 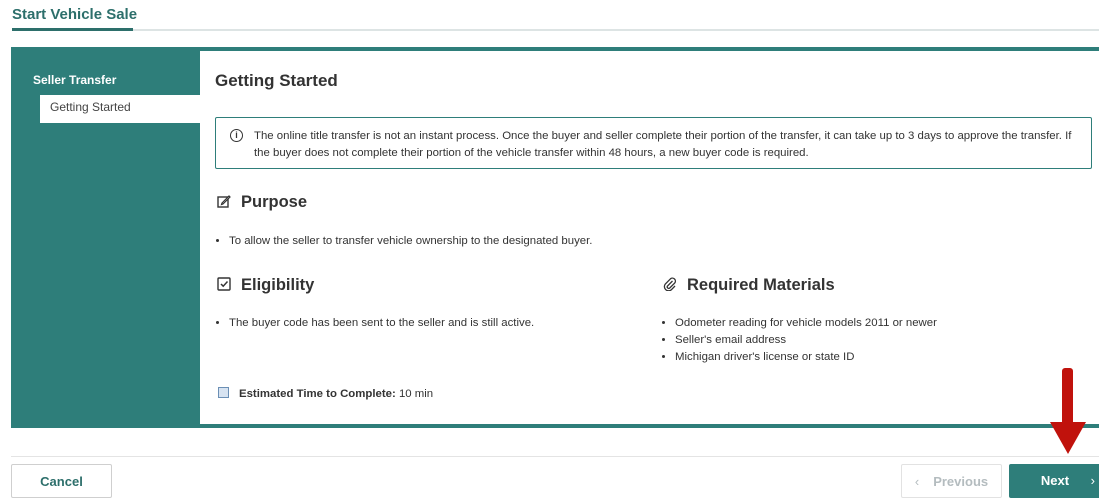 I want to click on previous-button-label: Previous, so click(x=961, y=481).